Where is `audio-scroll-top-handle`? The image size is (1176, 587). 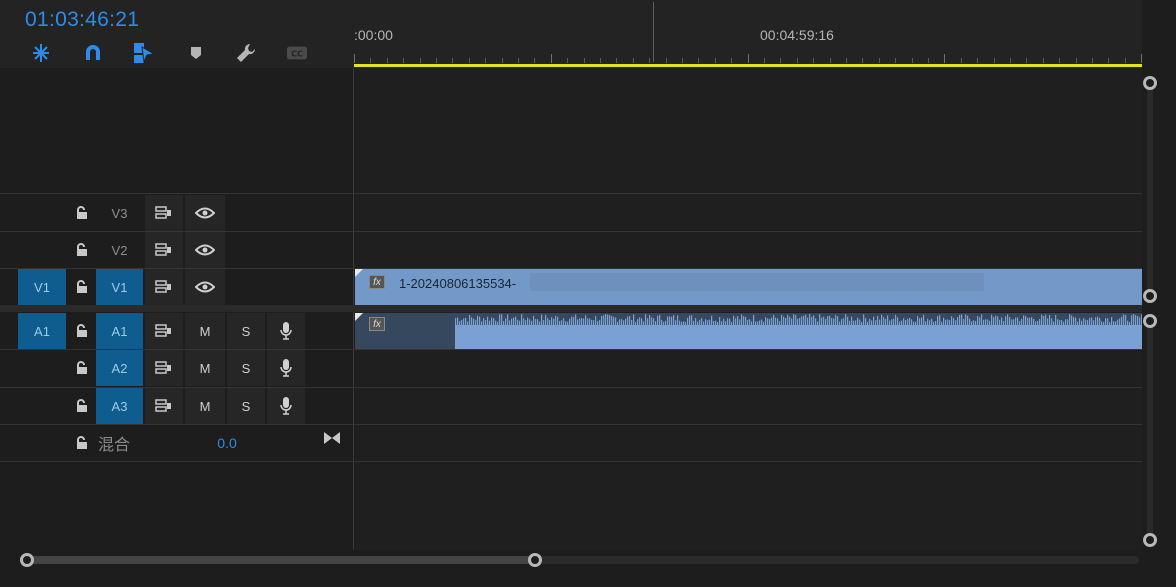 audio-scroll-top-handle is located at coordinates (1150, 321).